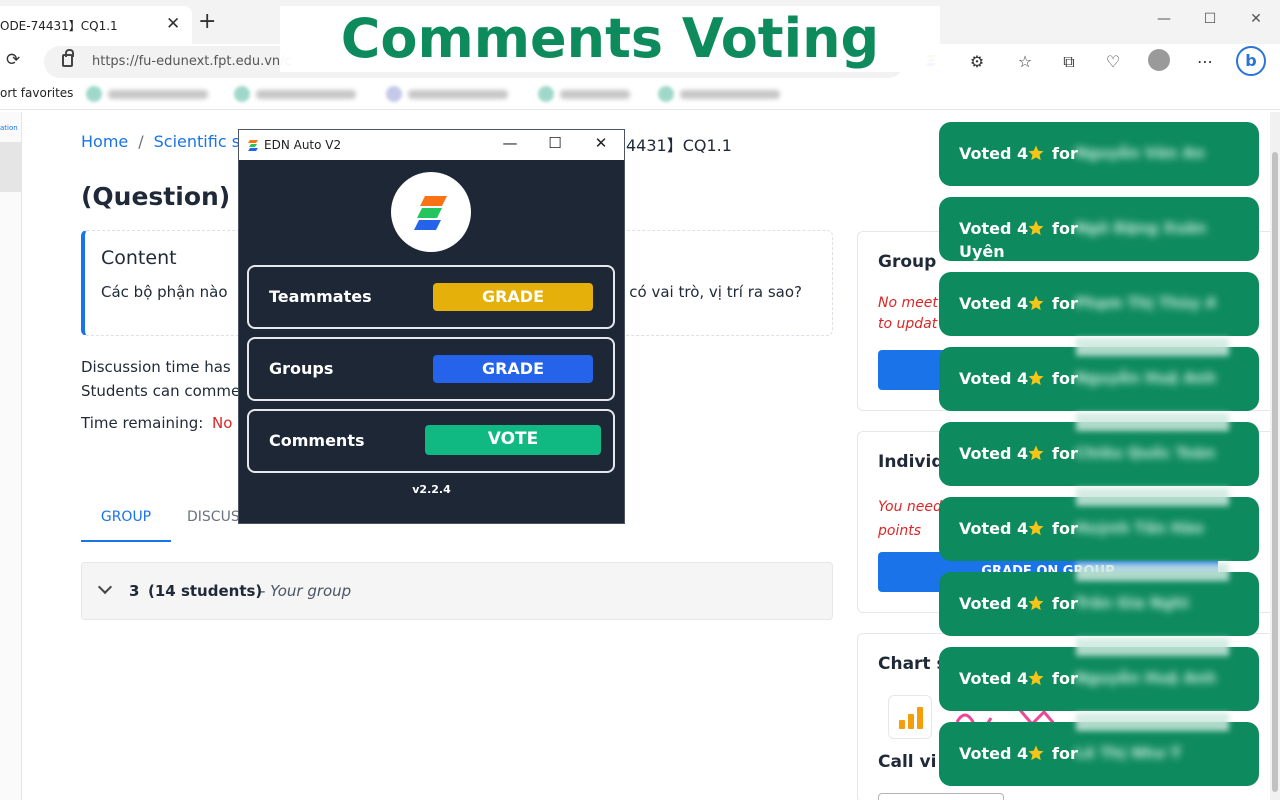 Image resolution: width=1280 pixels, height=800 pixels. I want to click on browser-tab: ODE-74431】CQ1.1 ✕, so click(96, 25).